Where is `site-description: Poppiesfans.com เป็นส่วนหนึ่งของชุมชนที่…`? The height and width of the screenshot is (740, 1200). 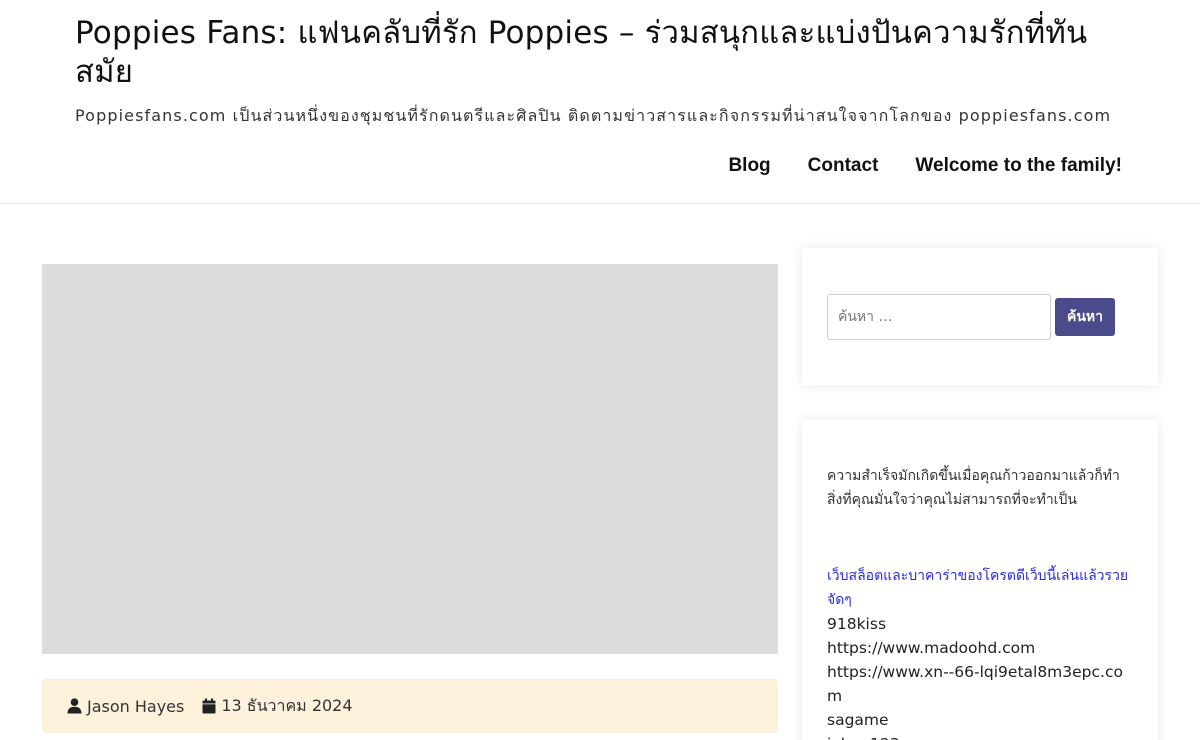
site-description: Poppiesfans.com เป็นส่วนหนึ่งของชุมชนที่… is located at coordinates (593, 115).